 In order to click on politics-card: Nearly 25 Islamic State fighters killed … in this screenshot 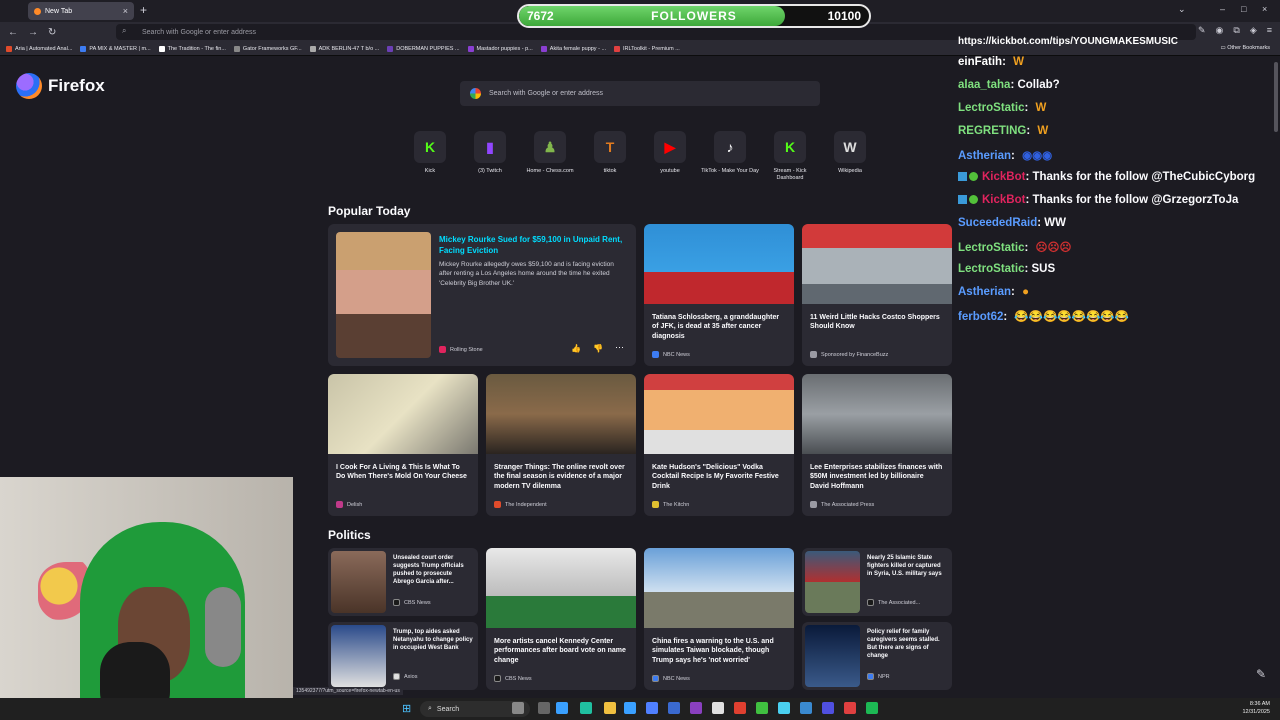, I will do `click(877, 582)`.